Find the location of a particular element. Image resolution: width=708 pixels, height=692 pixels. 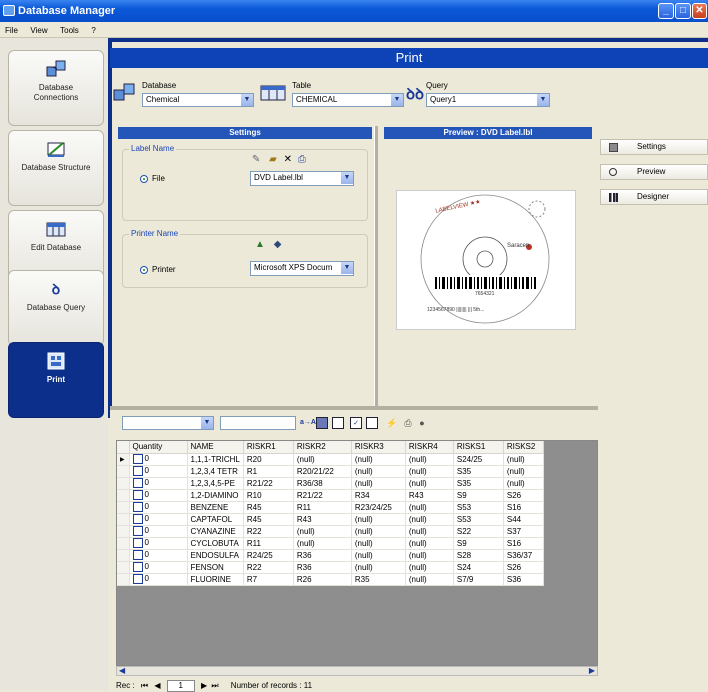

printer-settings-icon: ▲ is located at coordinates (260, 244).